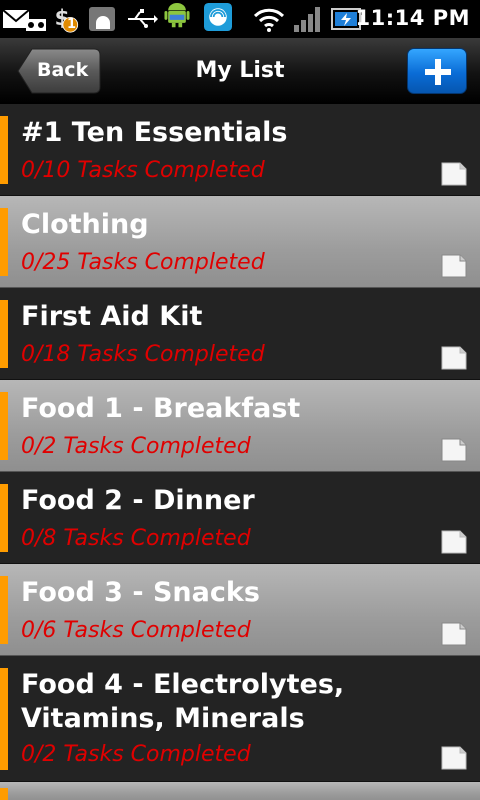 This screenshot has height=800, width=480. What do you see at coordinates (138, 500) in the screenshot?
I see `list-item-title: Food 2 - Dinner` at bounding box center [138, 500].